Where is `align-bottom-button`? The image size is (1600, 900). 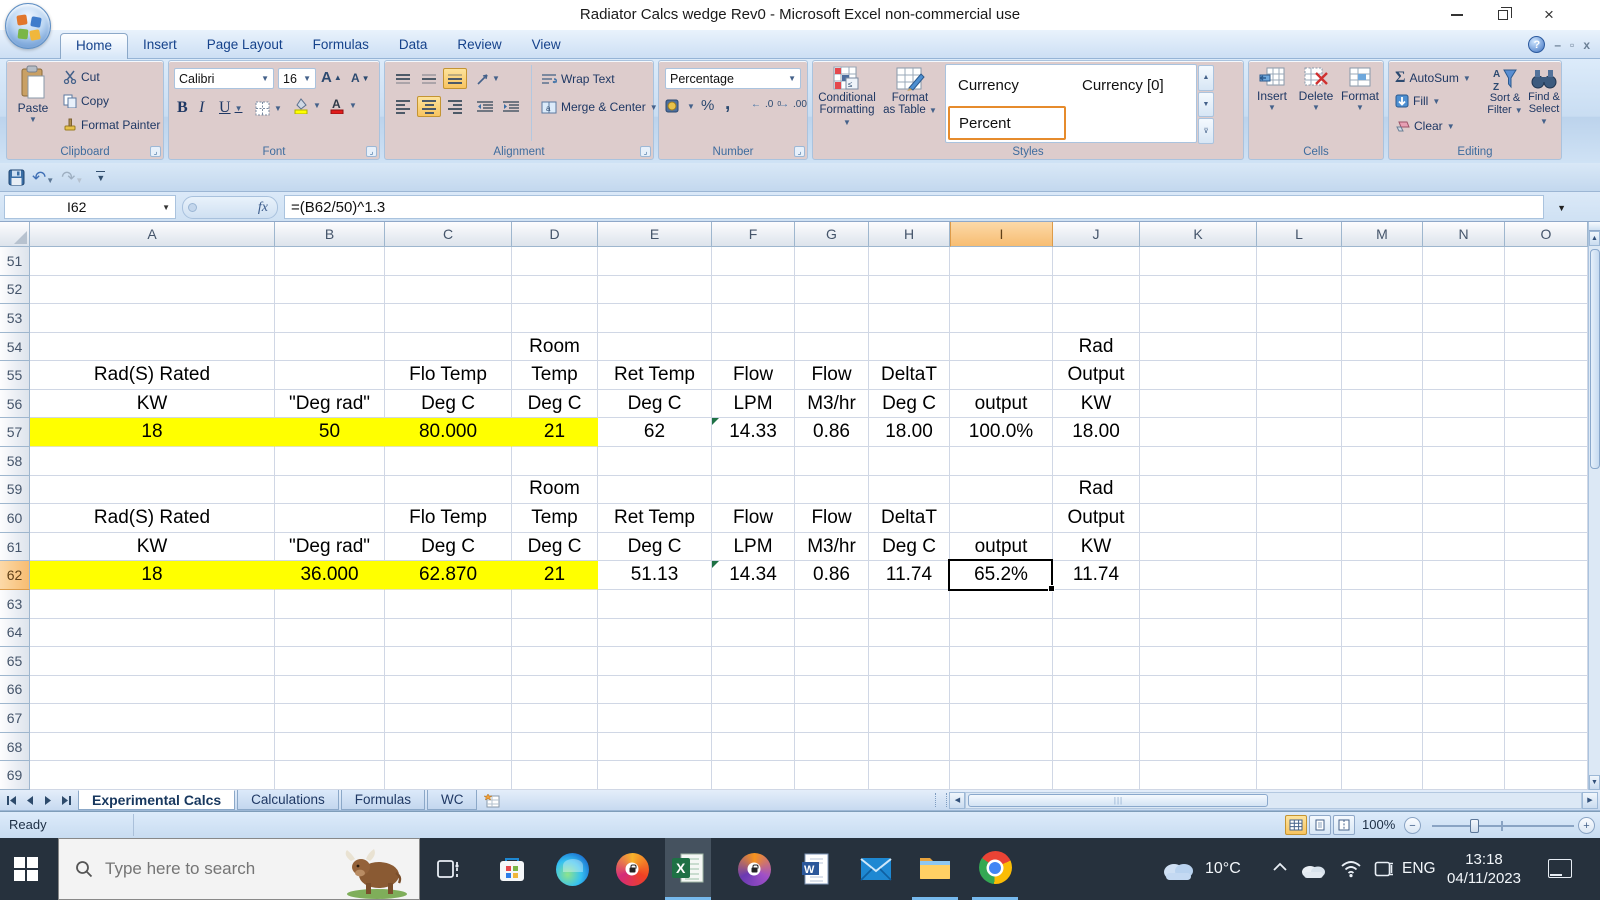 align-bottom-button is located at coordinates (455, 78).